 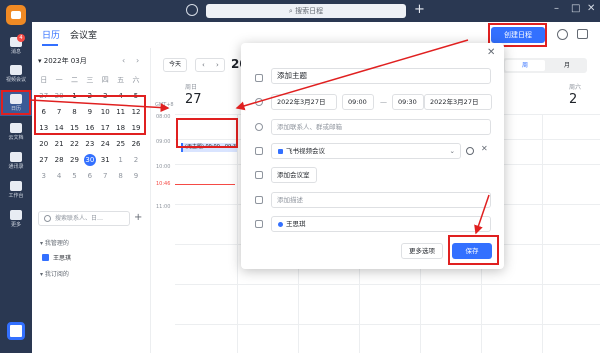 I want to click on calendar-owner-select: 王思琪, so click(x=381, y=224).